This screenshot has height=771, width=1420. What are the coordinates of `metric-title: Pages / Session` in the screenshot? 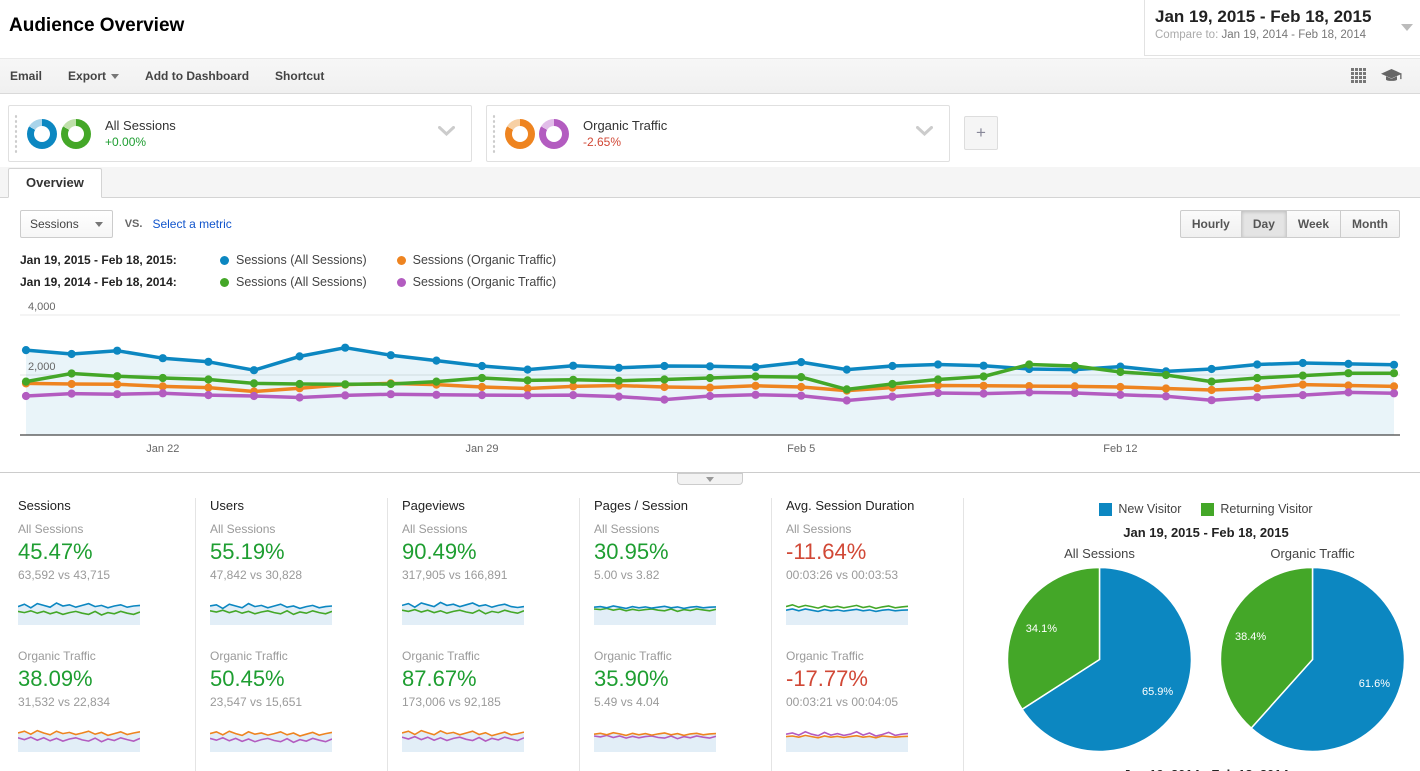 It's located at (641, 505).